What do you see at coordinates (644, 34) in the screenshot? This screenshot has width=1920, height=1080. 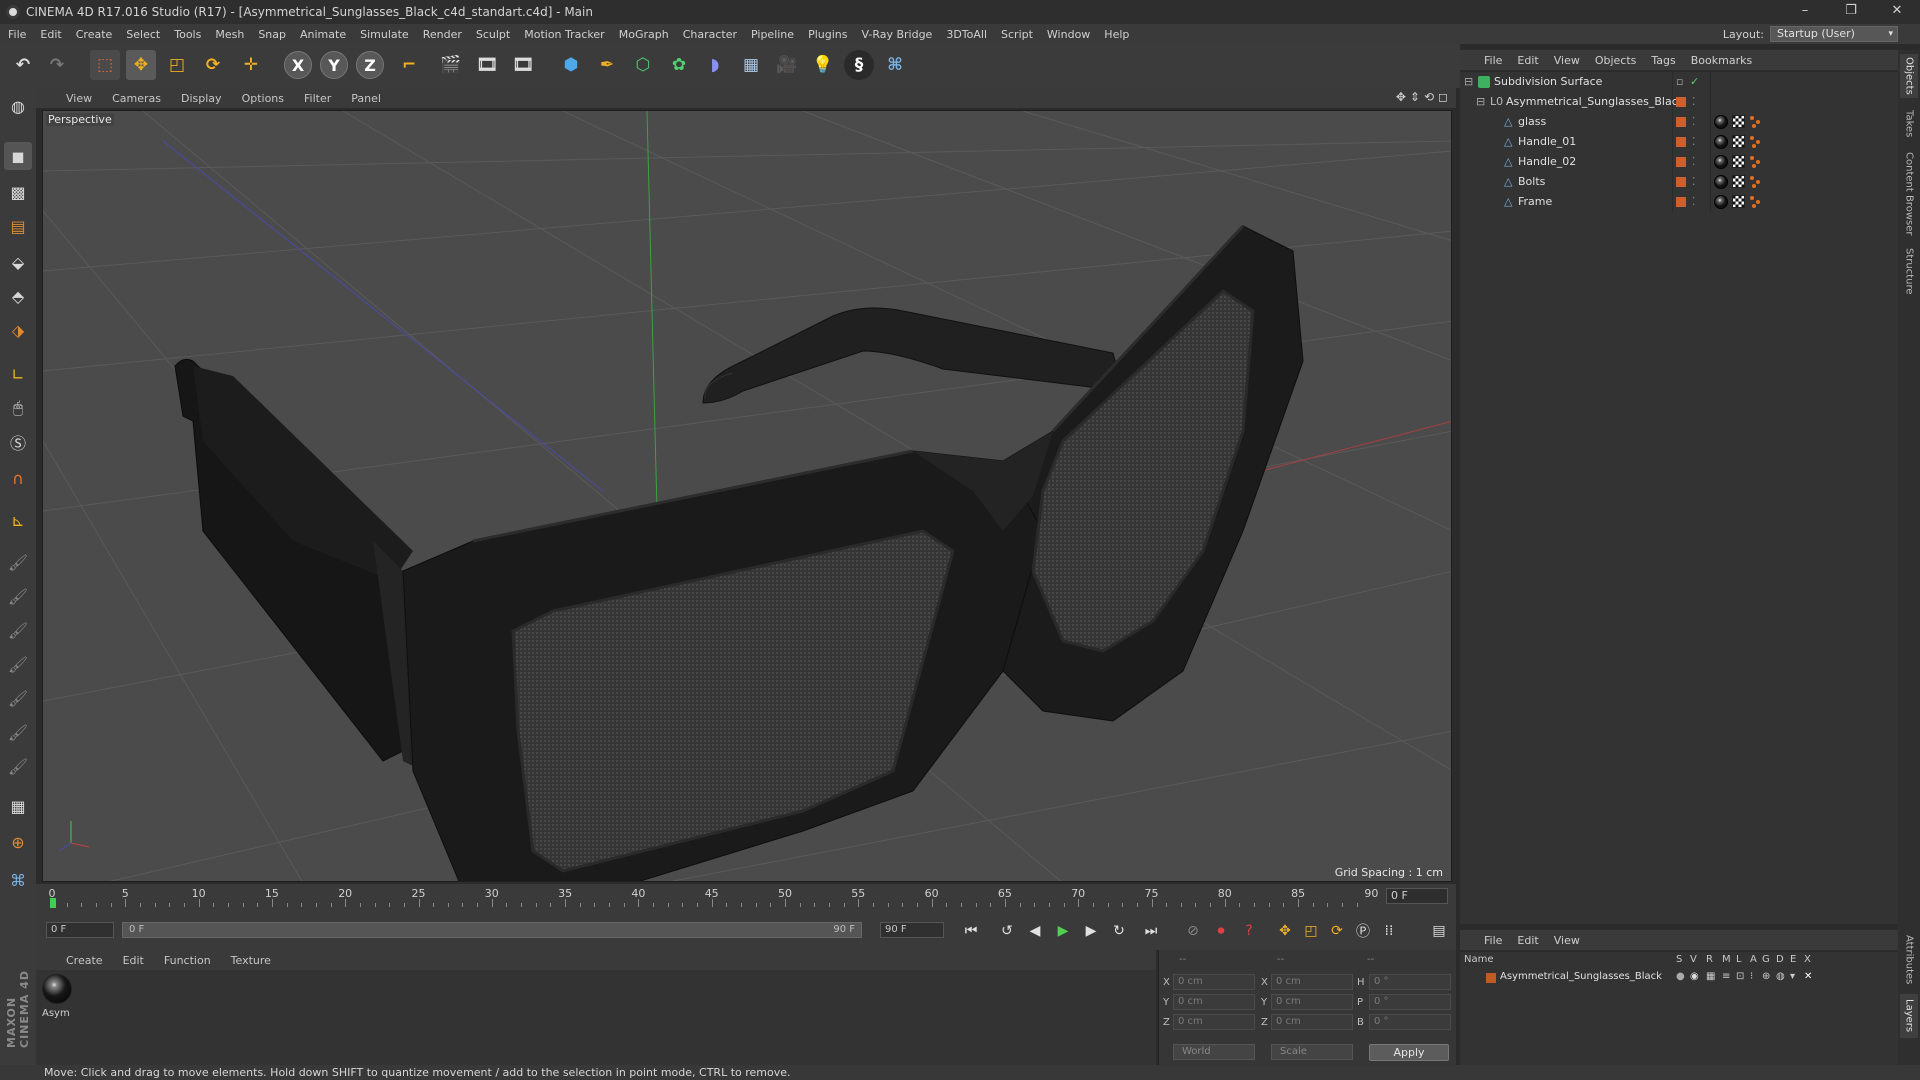 I see `menu-mograph: MoGraph` at bounding box center [644, 34].